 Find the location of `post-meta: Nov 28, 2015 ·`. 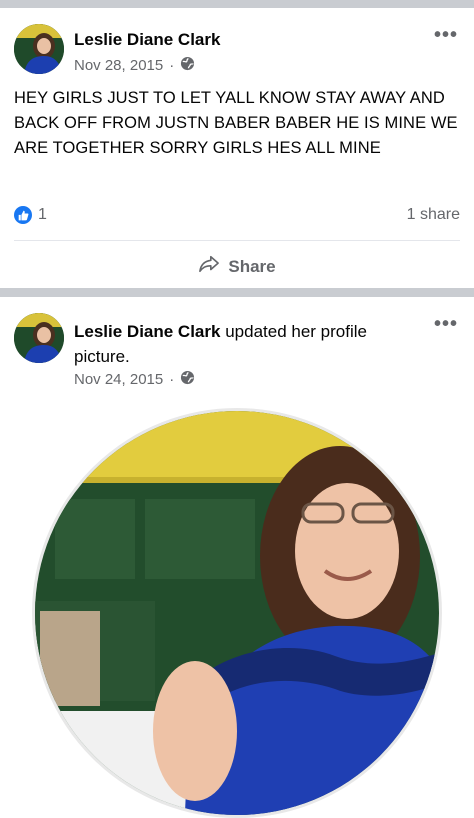

post-meta: Nov 28, 2015 · is located at coordinates (134, 65).